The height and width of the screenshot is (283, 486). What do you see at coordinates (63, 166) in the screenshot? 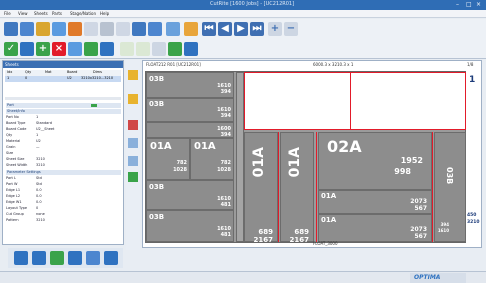
I see `prop-row: Sheet Width 3210` at bounding box center [63, 166].